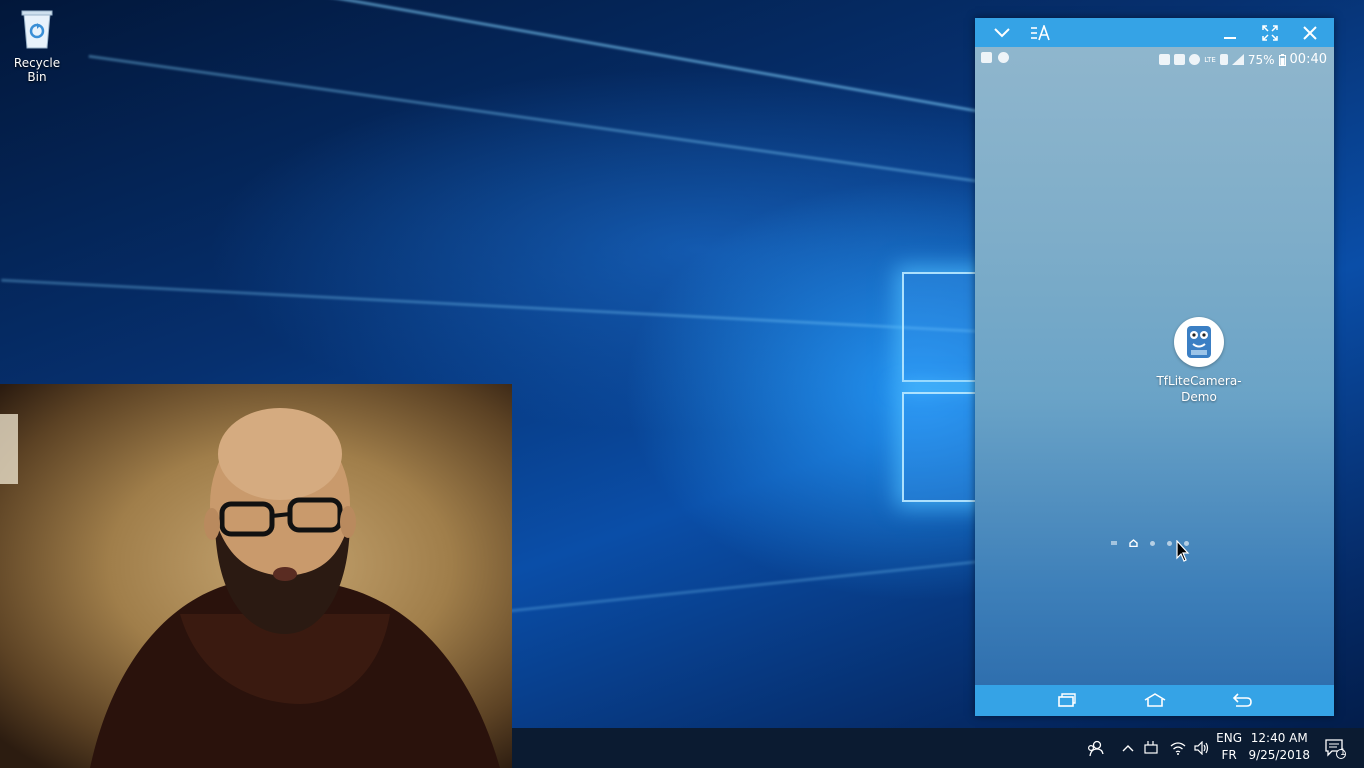 Image resolution: width=1364 pixels, height=768 pixels. Describe the element at coordinates (1154, 32) in the screenshot. I see `phone-window-titlebar` at that location.